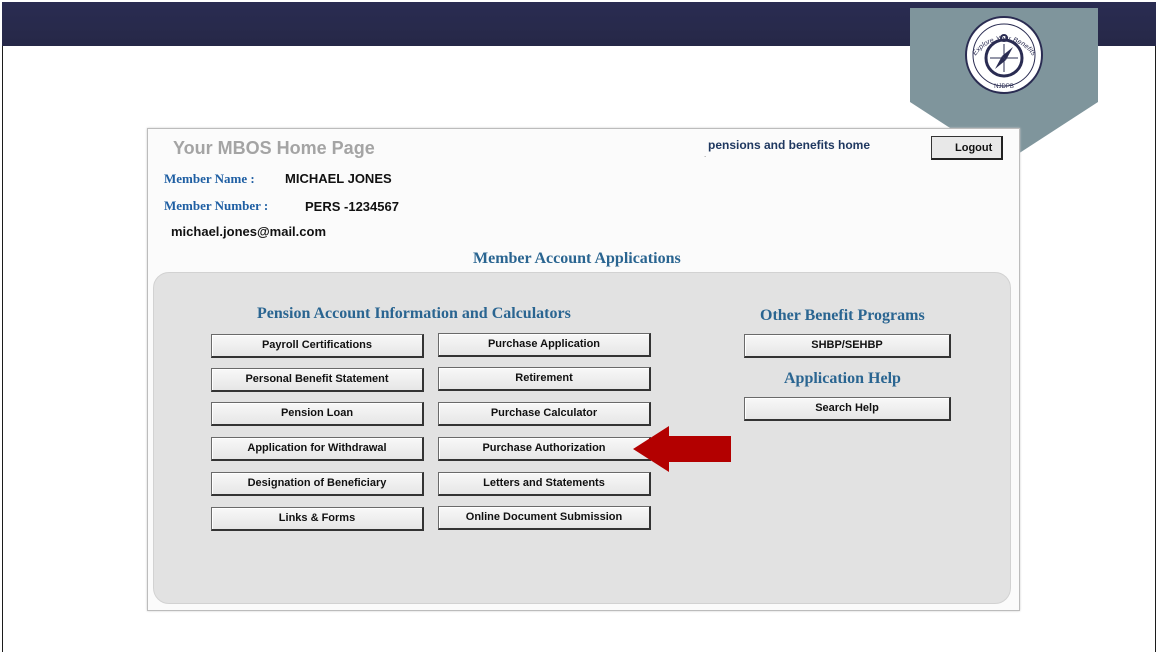 This screenshot has width=1158, height=652. I want to click on designation-of-beneficiary-button: Designation of Beneficiary, so click(317, 484).